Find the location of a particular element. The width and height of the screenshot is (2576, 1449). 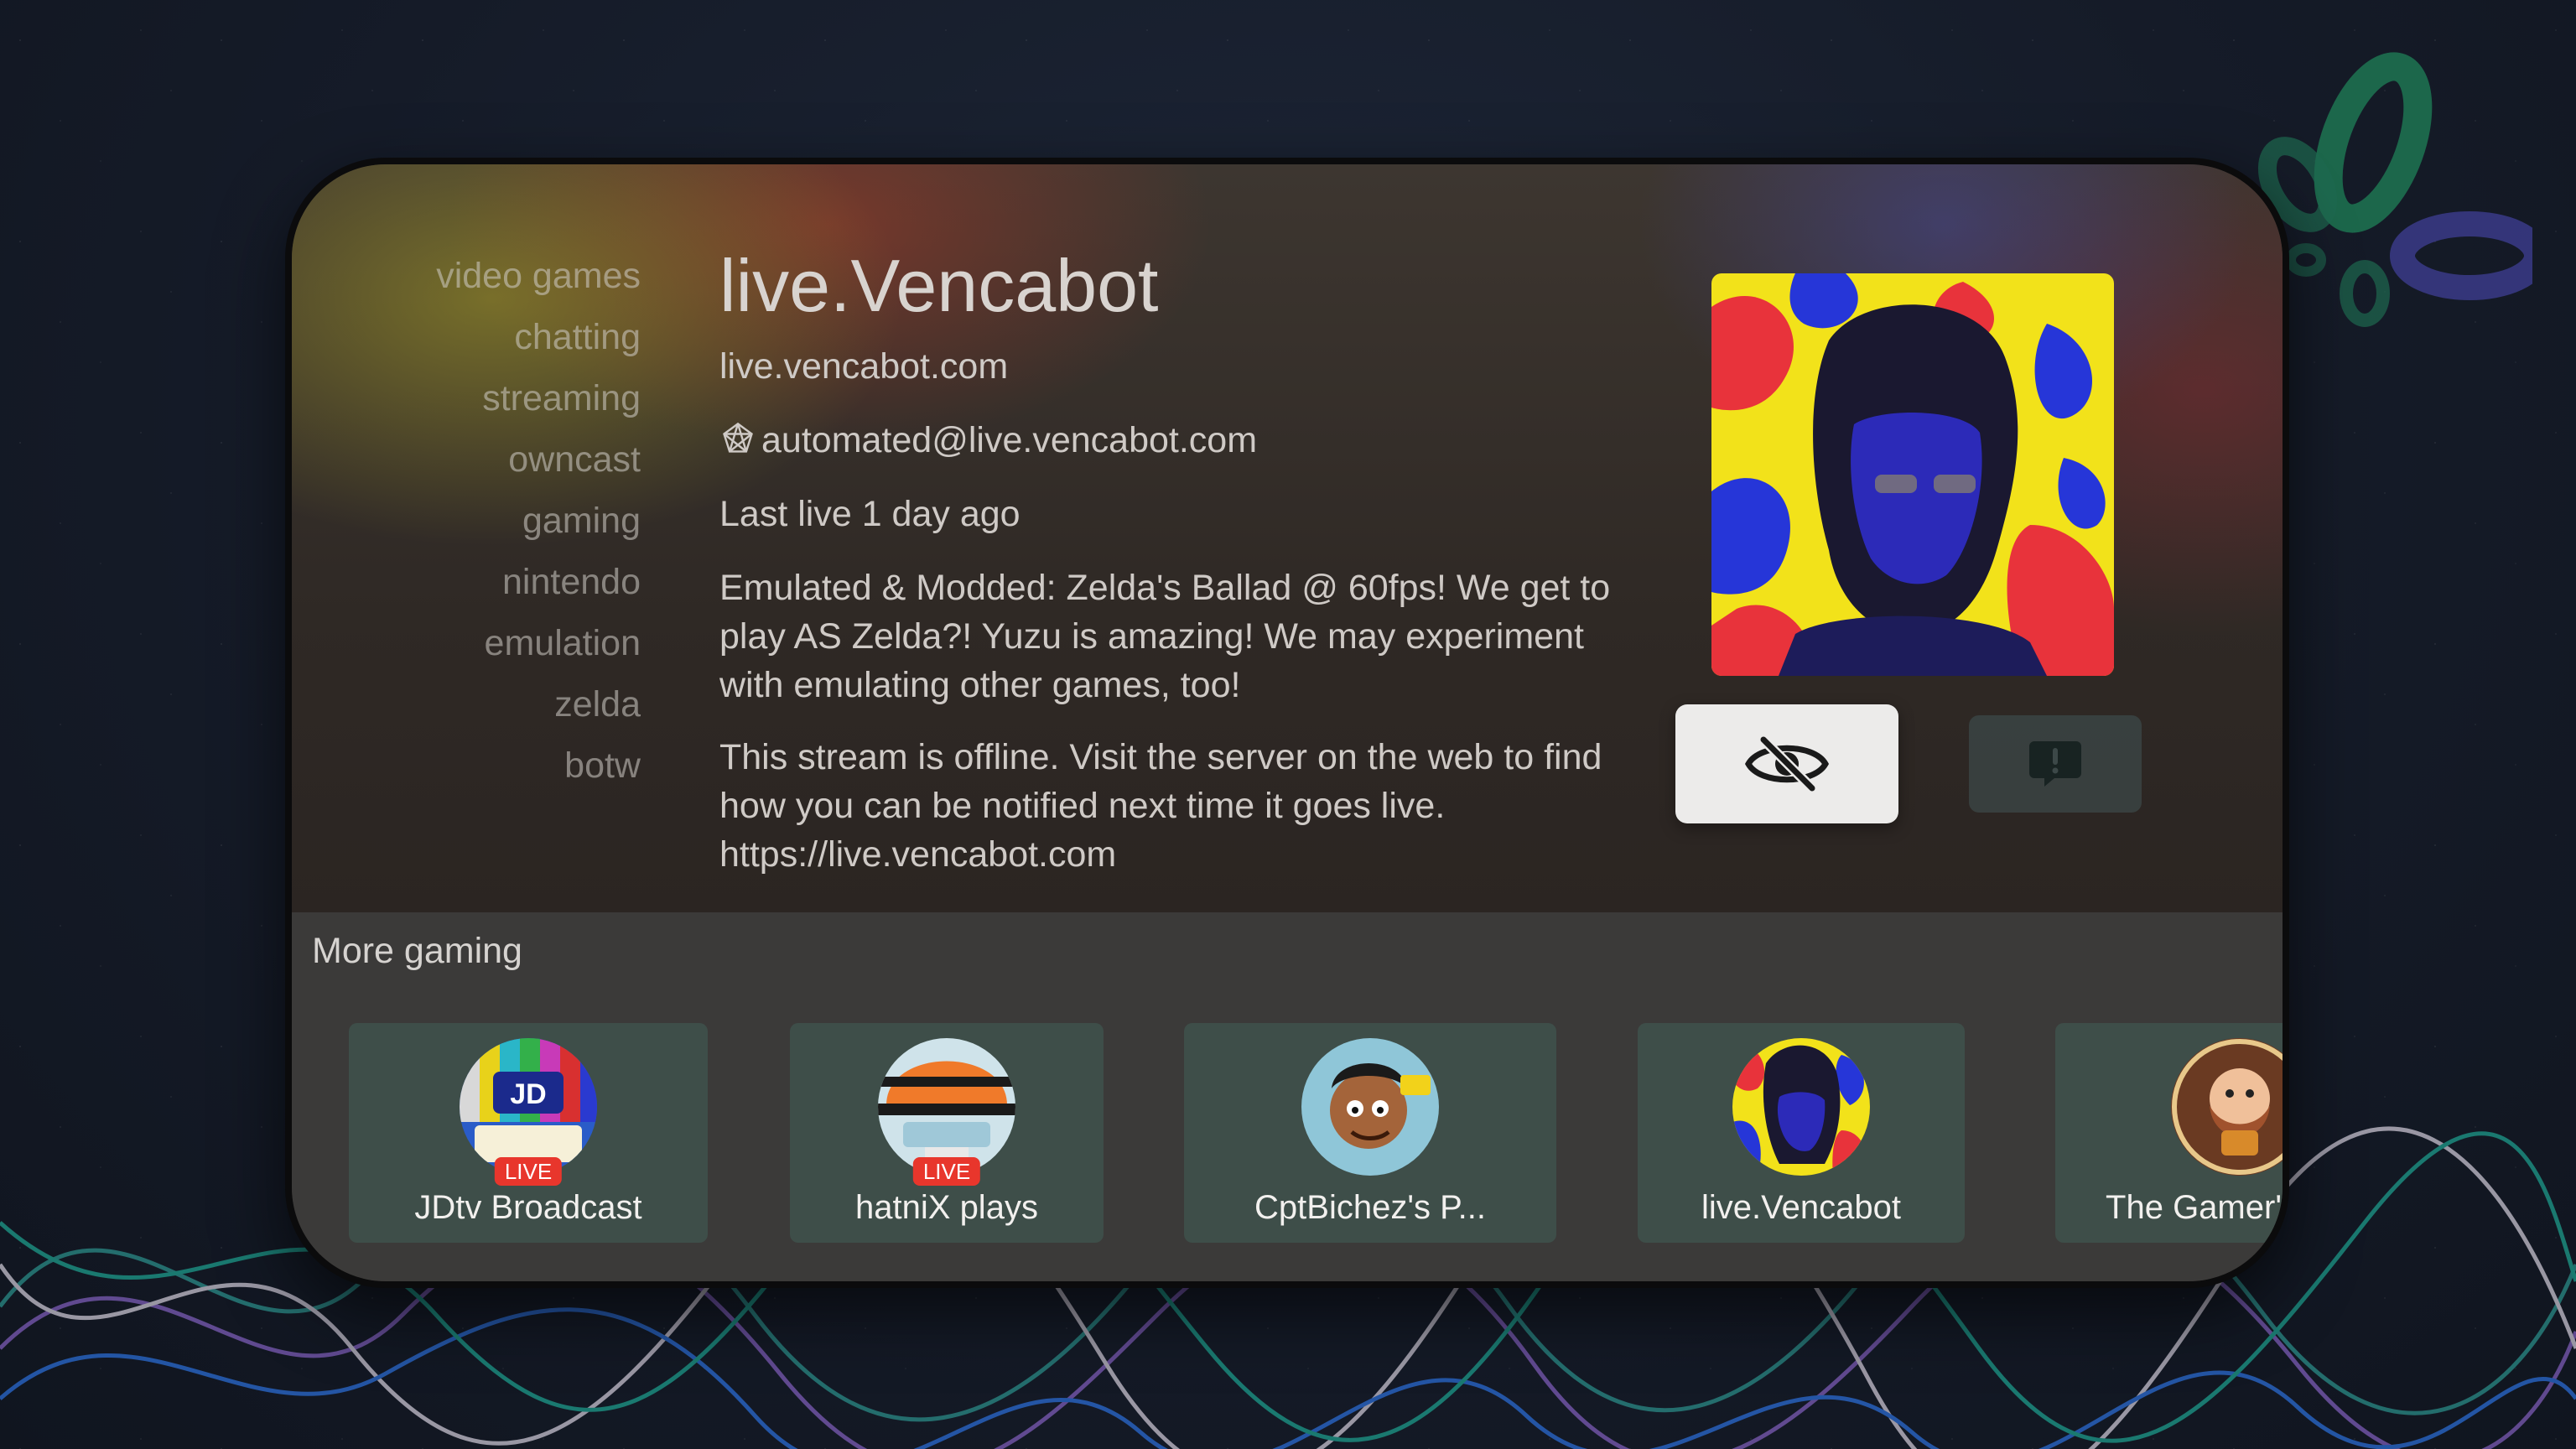

stream-domain: live.vencabot.com is located at coordinates (864, 366).